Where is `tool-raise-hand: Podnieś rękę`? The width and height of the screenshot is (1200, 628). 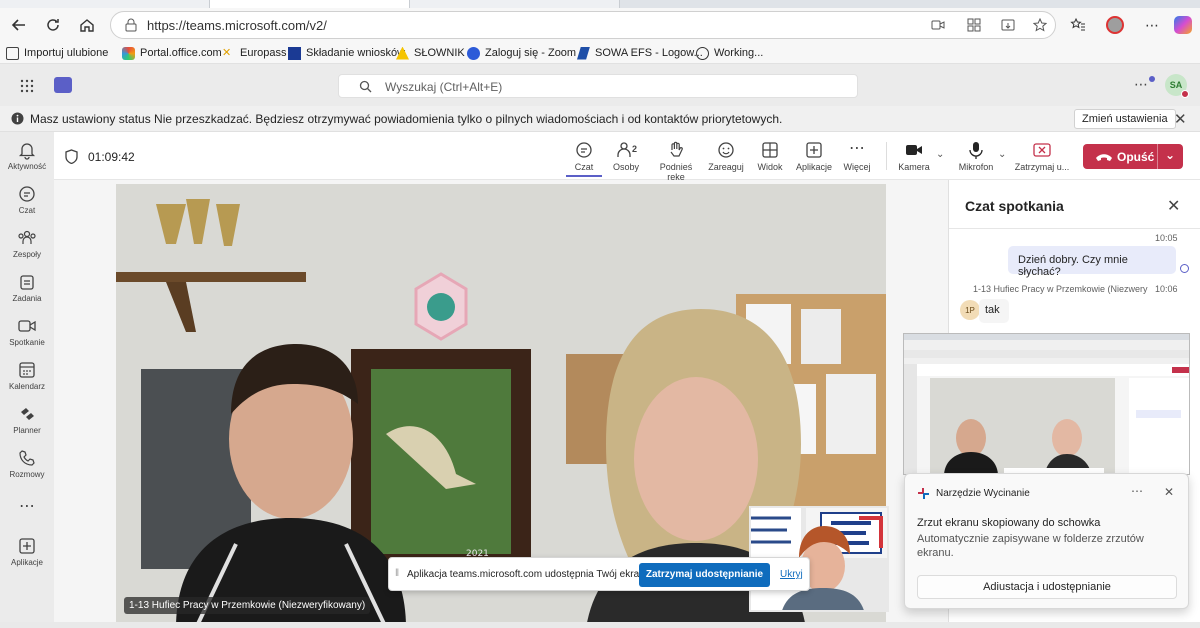
tool-raise-hand: Podnieś rękę is located at coordinates (676, 161).